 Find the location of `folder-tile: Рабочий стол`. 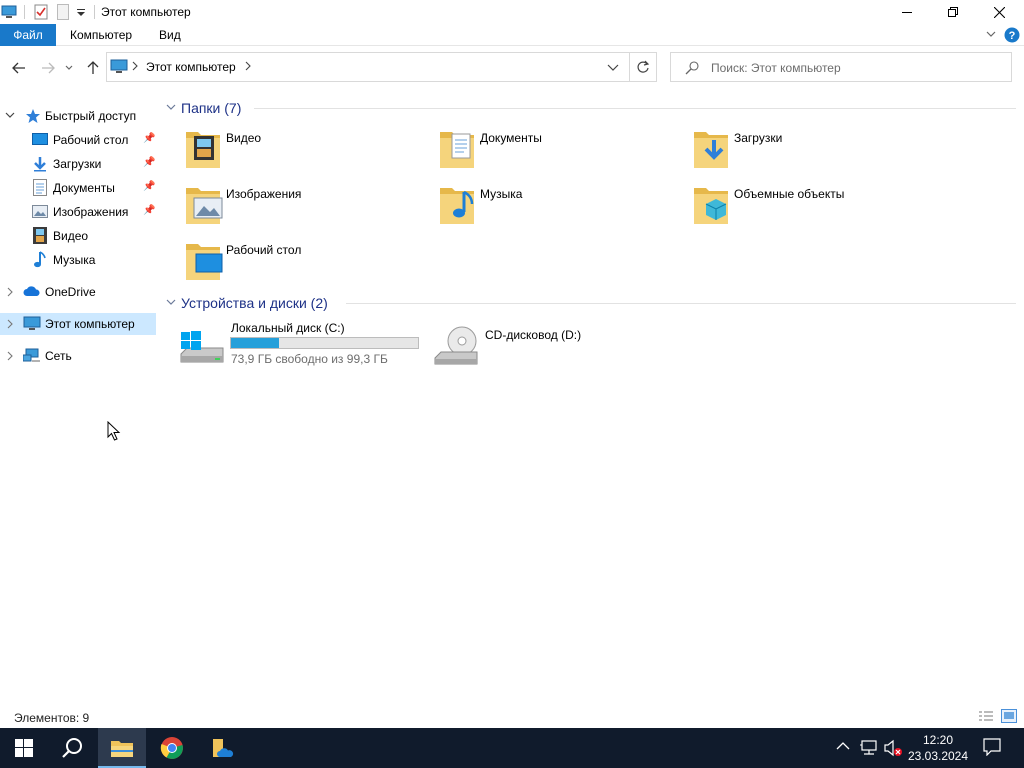

folder-tile: Рабочий стол is located at coordinates (295, 261).